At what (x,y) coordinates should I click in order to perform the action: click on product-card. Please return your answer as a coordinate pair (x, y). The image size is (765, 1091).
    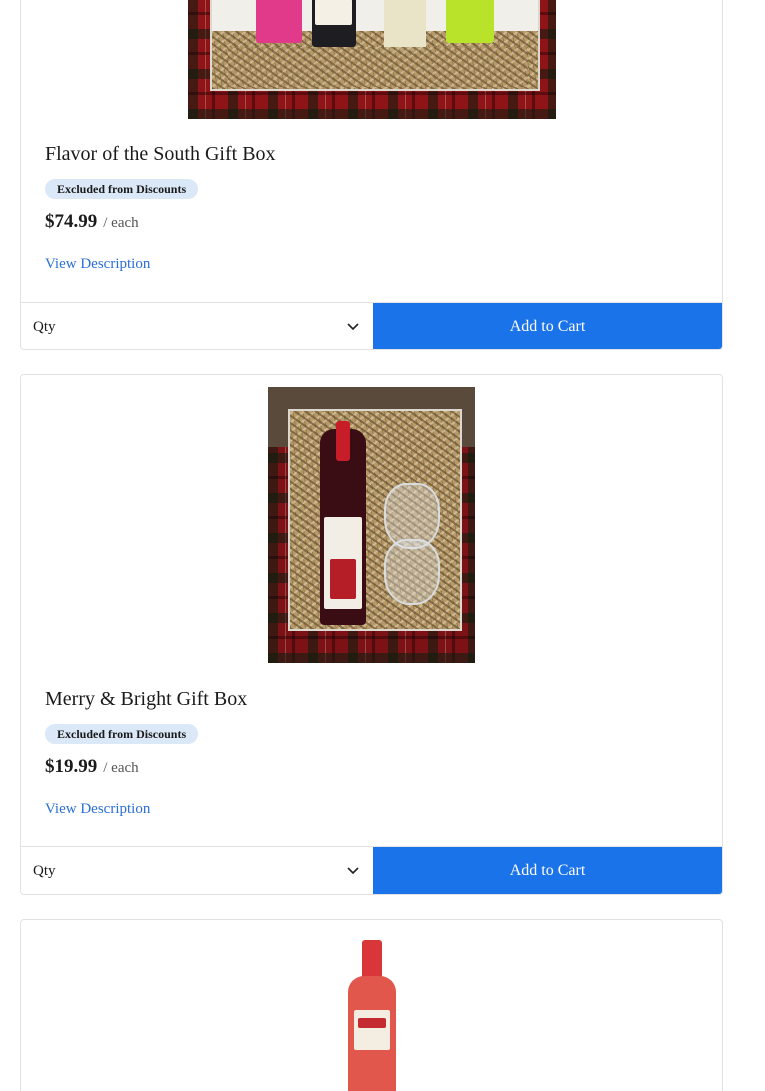
    Looking at the image, I should click on (371, 1005).